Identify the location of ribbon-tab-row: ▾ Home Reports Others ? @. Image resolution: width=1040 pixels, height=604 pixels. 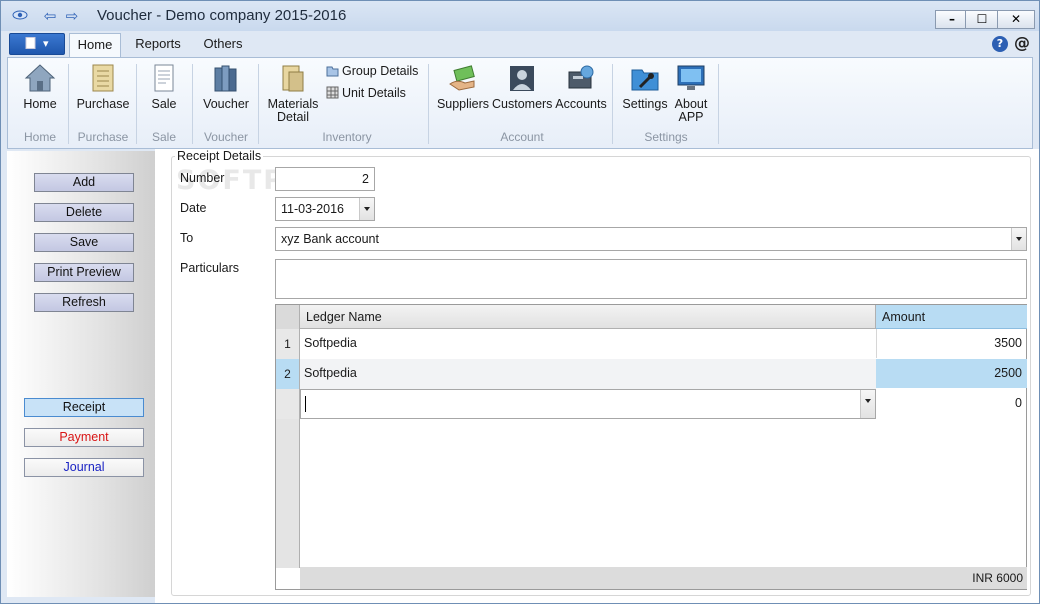
(520, 44).